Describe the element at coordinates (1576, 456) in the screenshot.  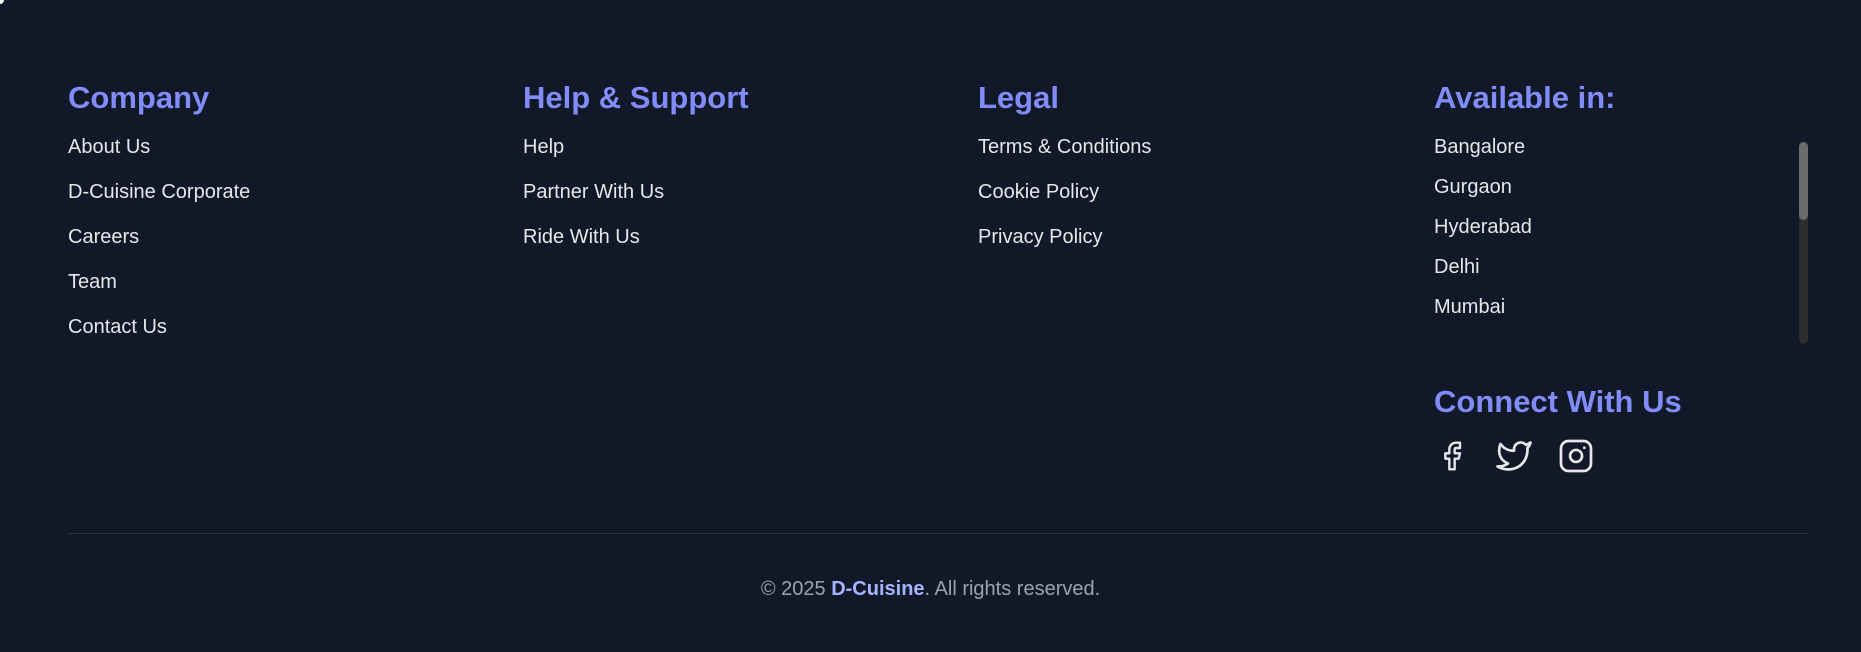
I see `instagram-icon` at that location.